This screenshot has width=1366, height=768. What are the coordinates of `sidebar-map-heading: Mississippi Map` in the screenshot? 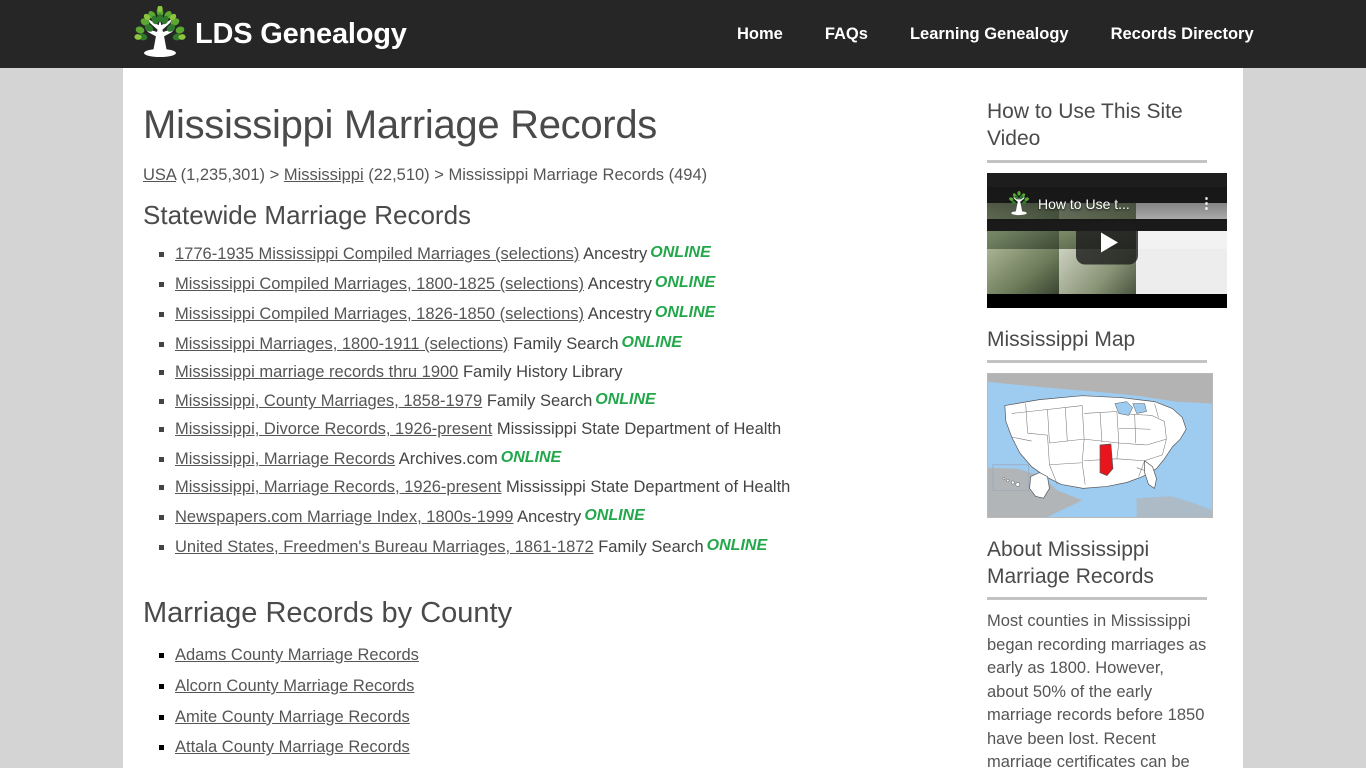 It's located at (1061, 339).